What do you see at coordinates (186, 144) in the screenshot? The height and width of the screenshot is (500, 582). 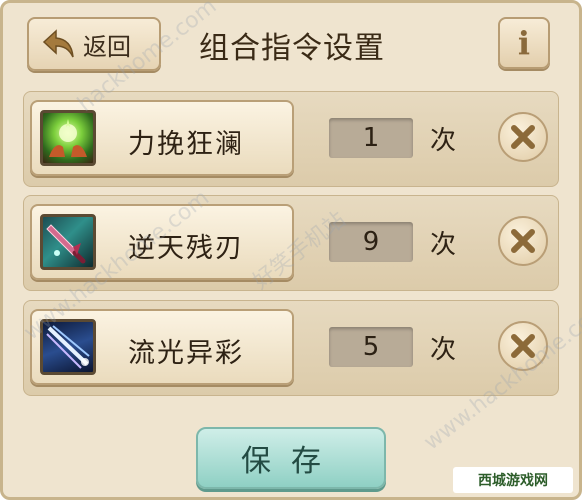 I see `skill-name: 力挽狂澜` at bounding box center [186, 144].